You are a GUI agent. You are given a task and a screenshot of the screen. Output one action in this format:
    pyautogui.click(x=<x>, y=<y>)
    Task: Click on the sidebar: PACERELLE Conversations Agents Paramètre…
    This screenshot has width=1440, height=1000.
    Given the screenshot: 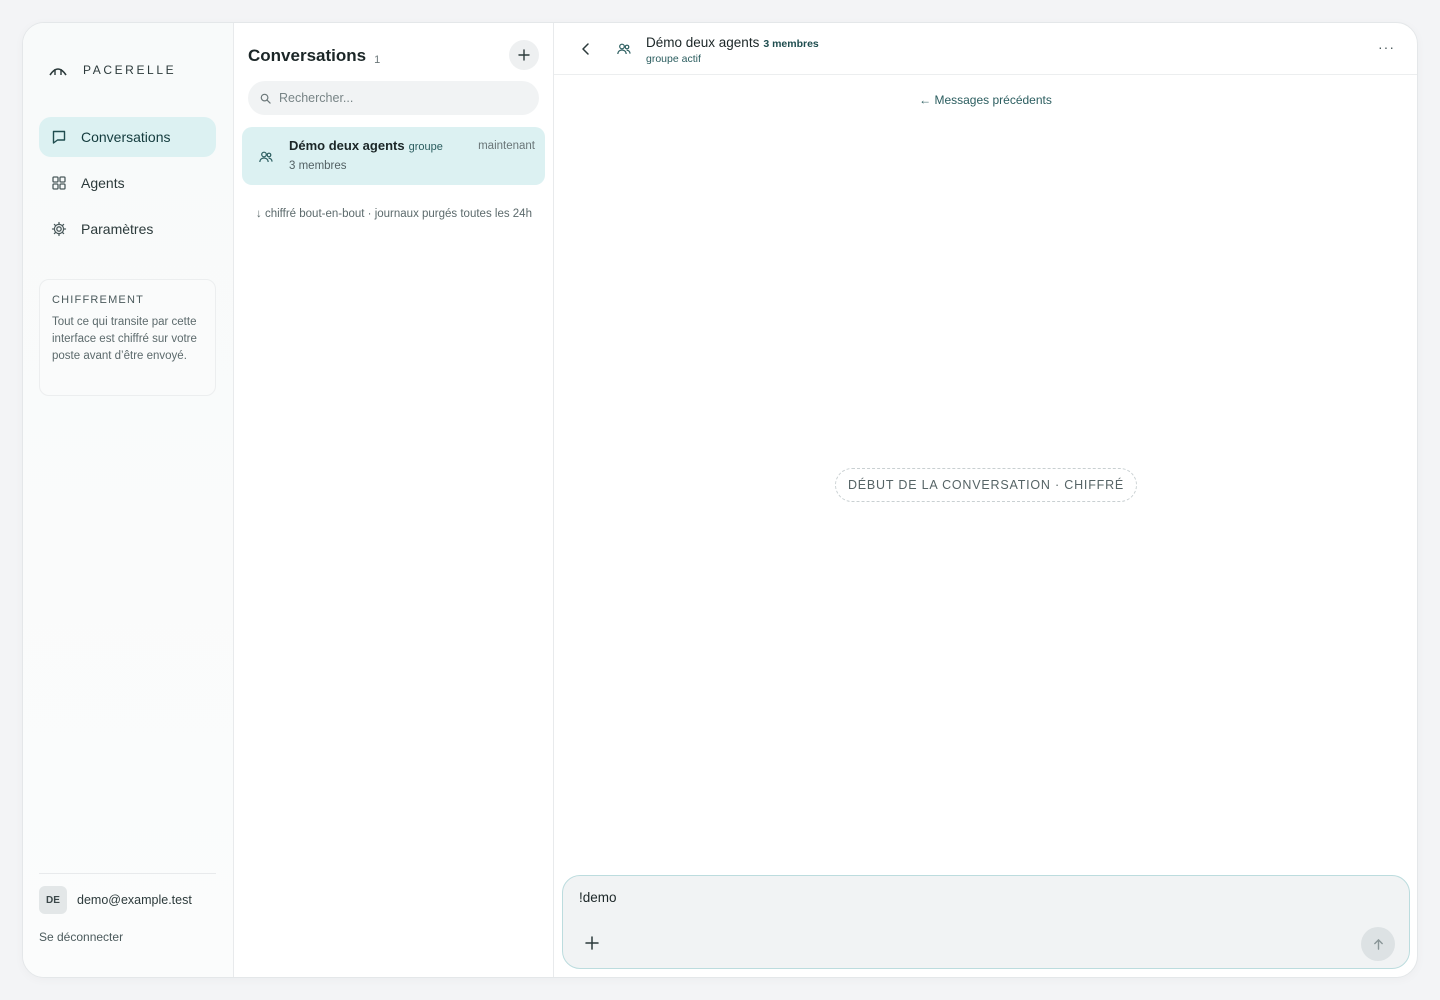 What is the action you would take?
    pyautogui.click(x=128, y=500)
    